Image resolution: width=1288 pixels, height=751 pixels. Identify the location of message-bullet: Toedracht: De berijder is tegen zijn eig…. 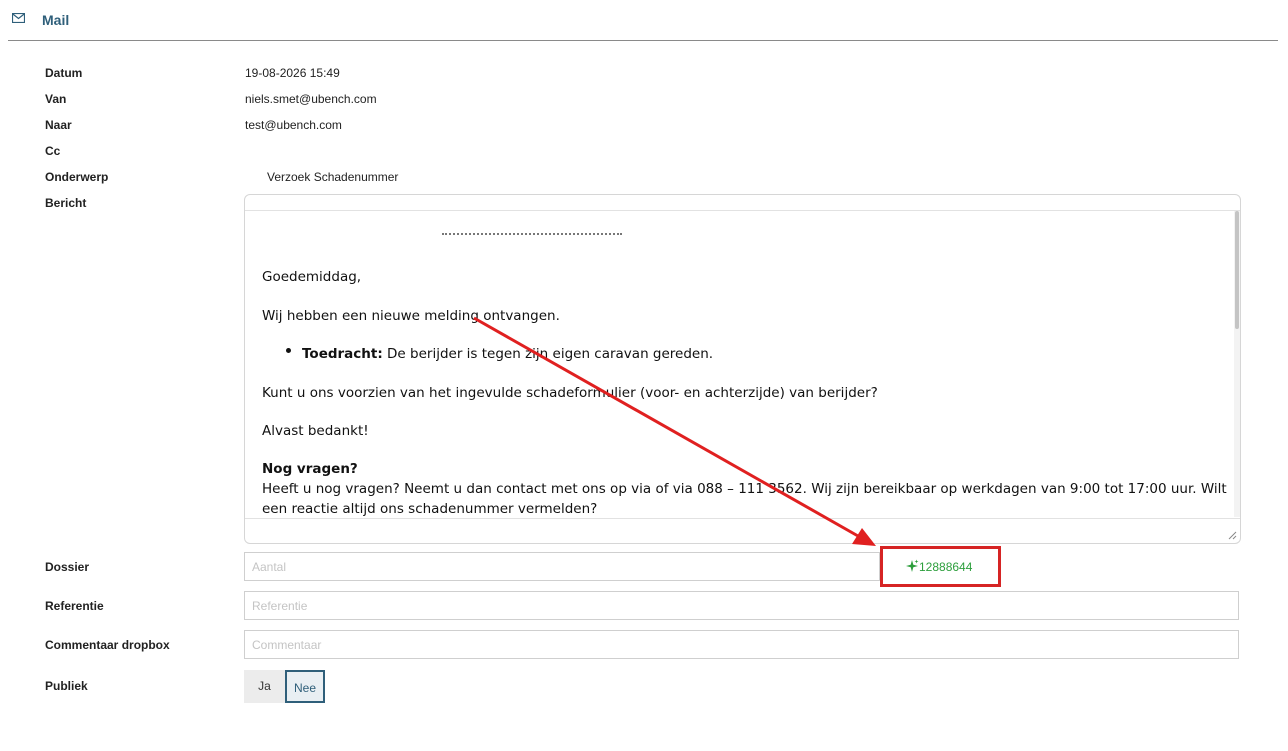
(507, 354).